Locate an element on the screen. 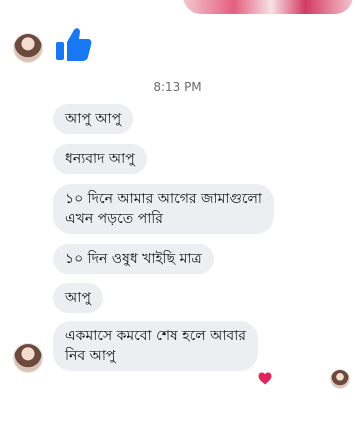 The width and height of the screenshot is (355, 429). message-text: আপু আপু is located at coordinates (93, 119).